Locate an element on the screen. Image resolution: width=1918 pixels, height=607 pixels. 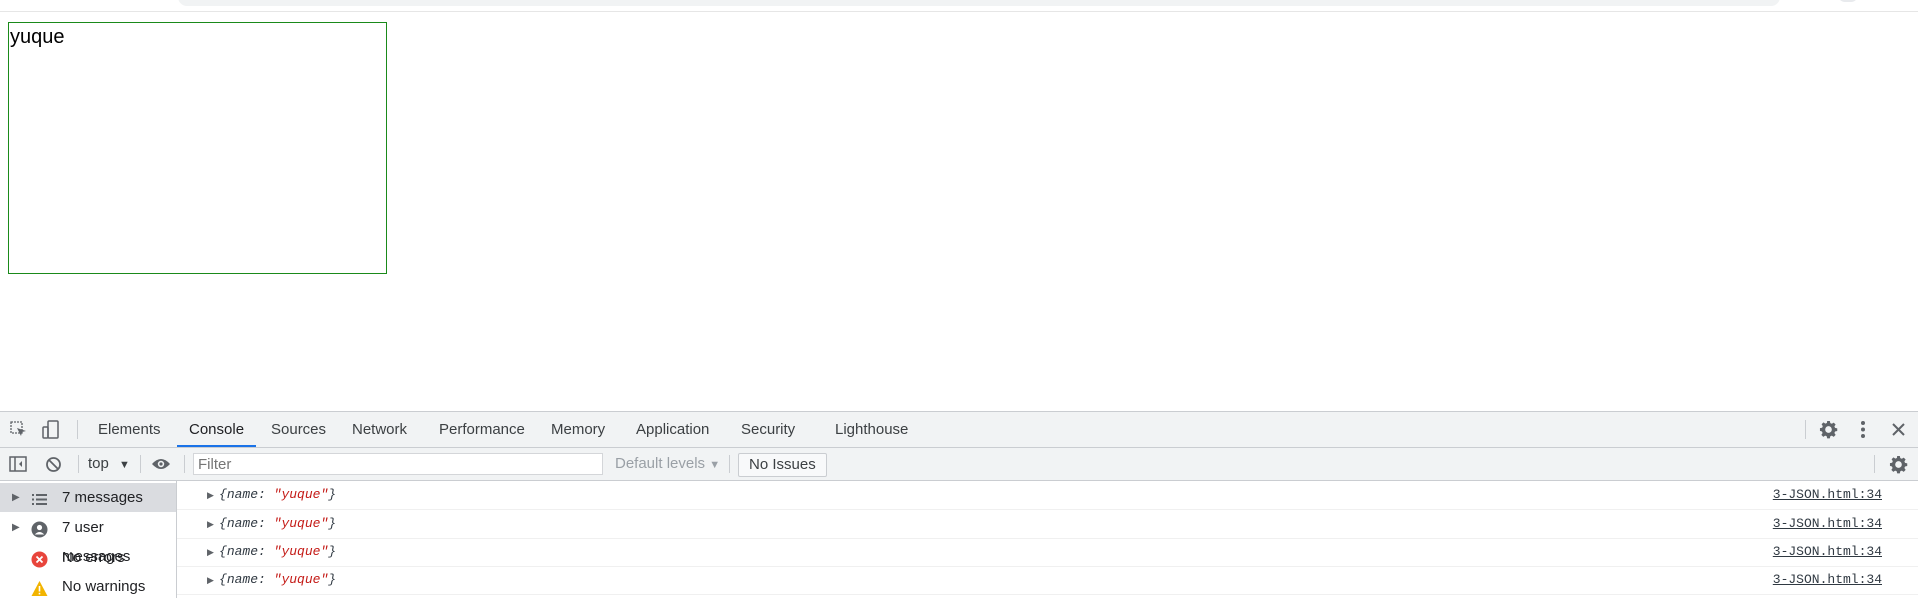
tab-security: Security is located at coordinates (768, 429).